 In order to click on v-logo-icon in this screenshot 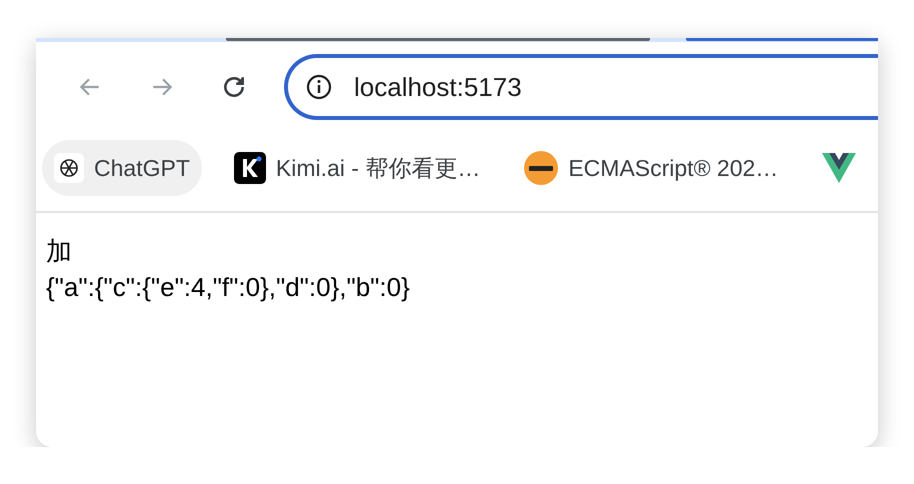, I will do `click(839, 168)`.